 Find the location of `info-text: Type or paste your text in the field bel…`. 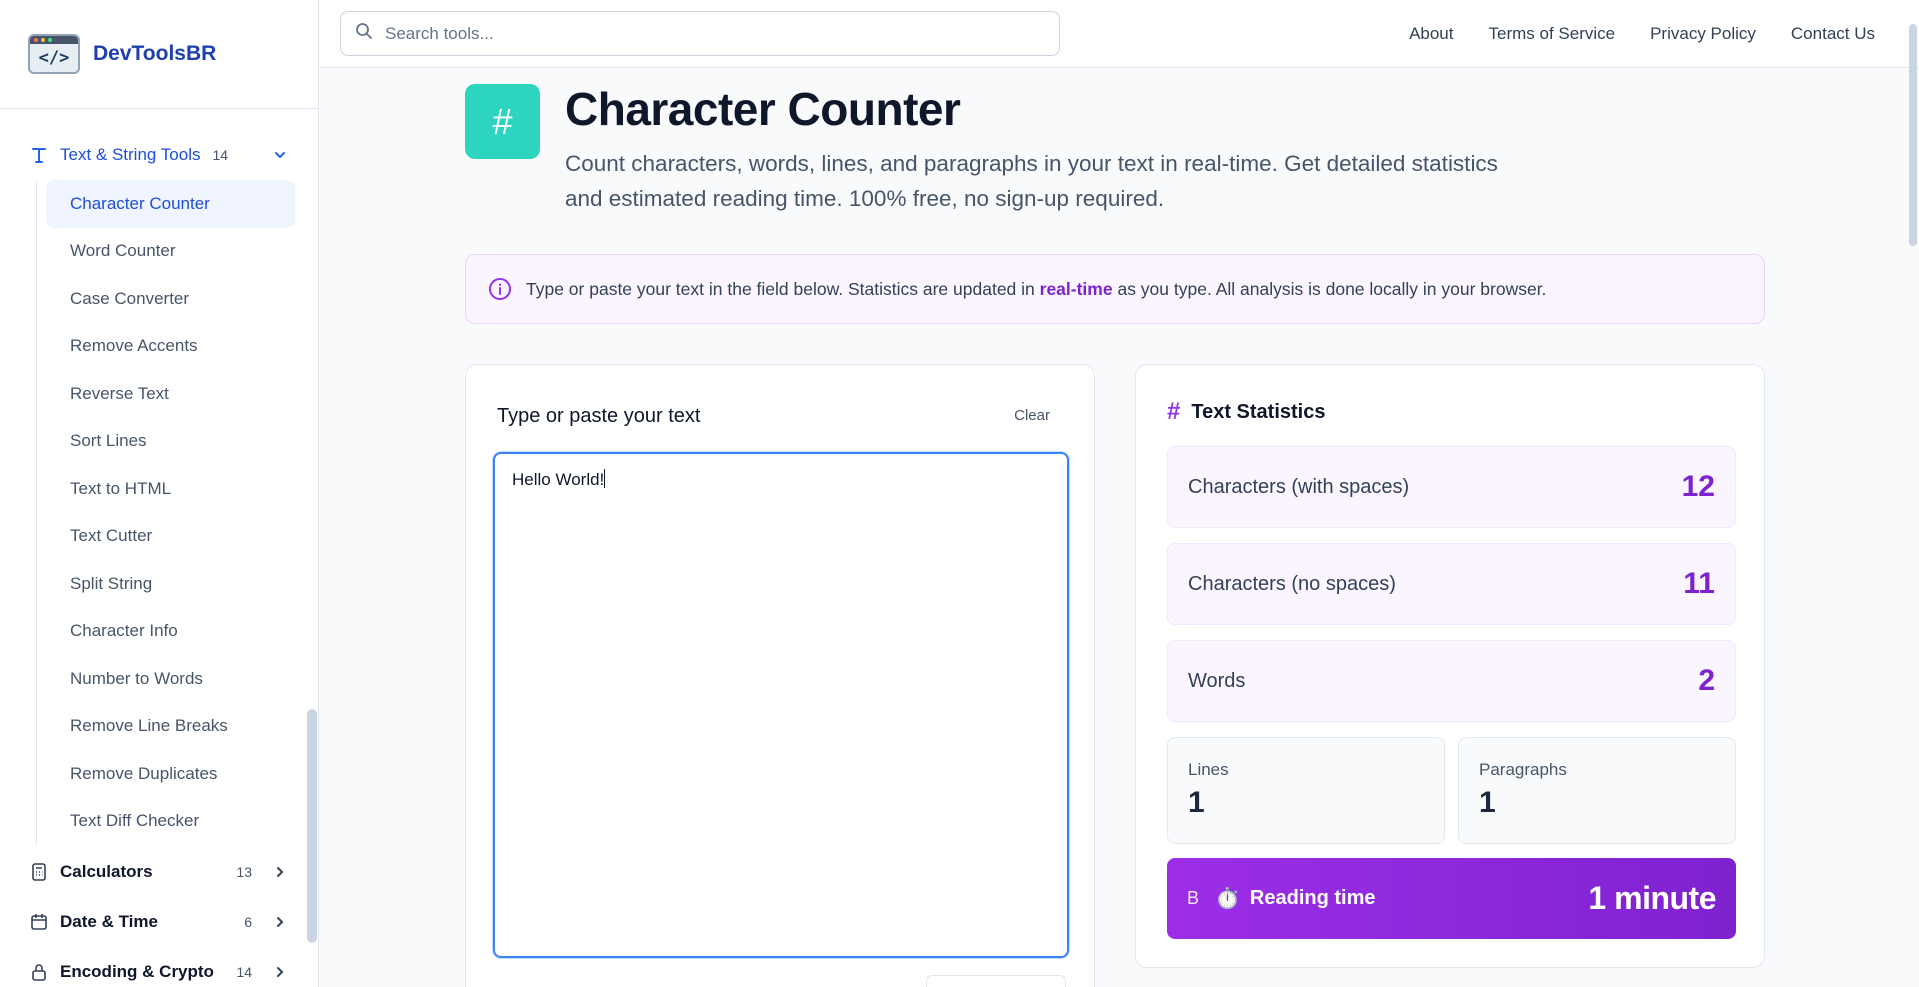

info-text: Type or paste your text in the field bel… is located at coordinates (1036, 288).